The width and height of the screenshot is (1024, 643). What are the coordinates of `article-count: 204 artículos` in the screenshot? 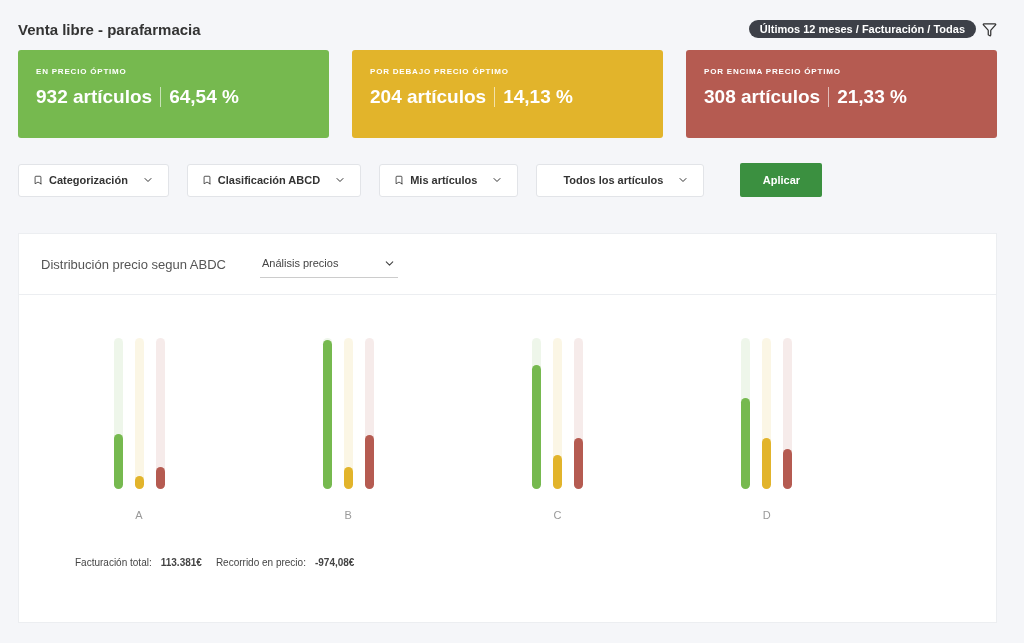 It's located at (428, 97).